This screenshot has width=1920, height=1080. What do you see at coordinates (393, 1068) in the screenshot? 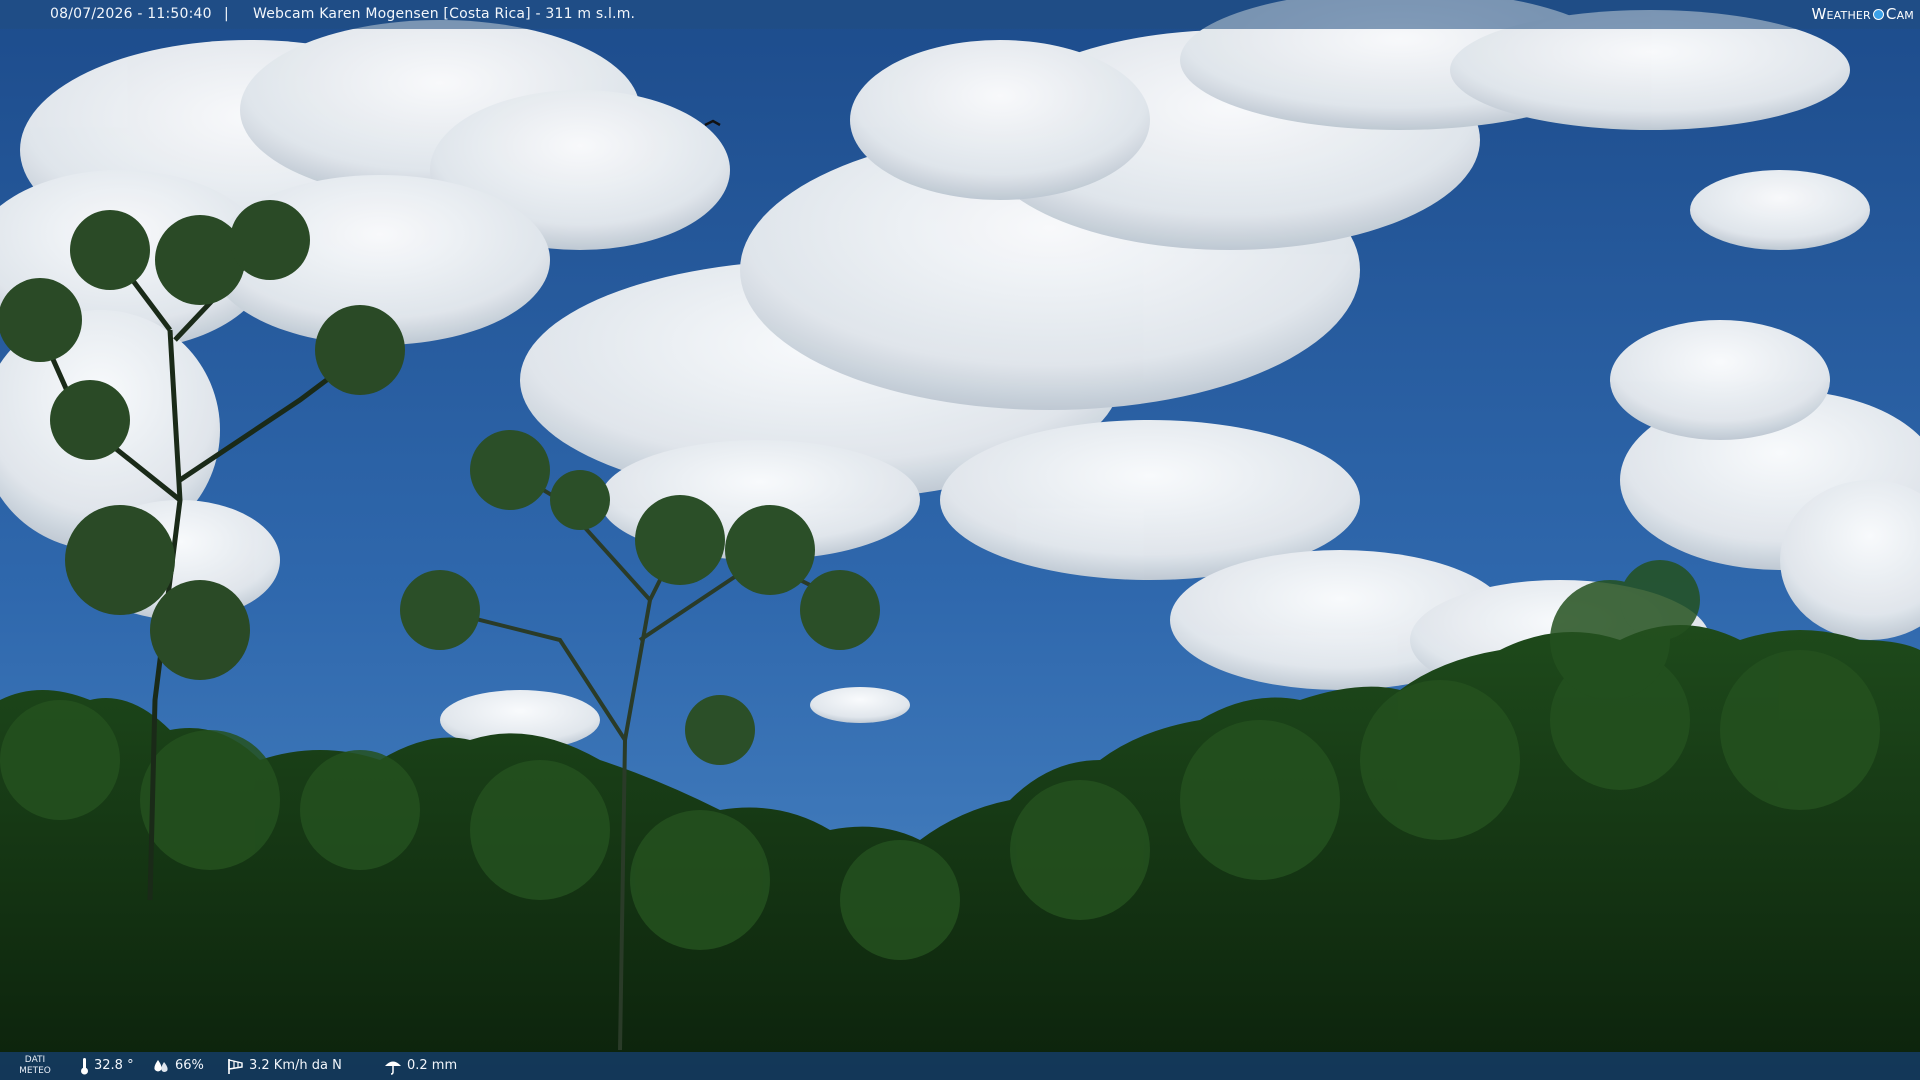
I see `umbrella-icon` at bounding box center [393, 1068].